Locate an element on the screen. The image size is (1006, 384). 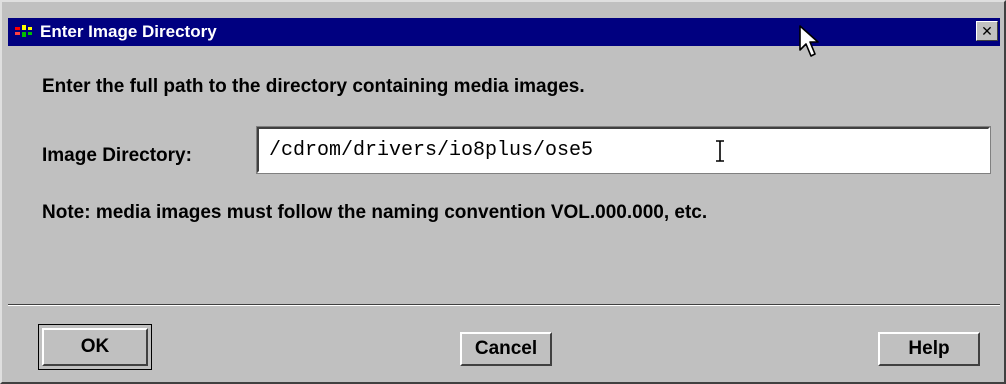
cancel-button: Cancel is located at coordinates (506, 349).